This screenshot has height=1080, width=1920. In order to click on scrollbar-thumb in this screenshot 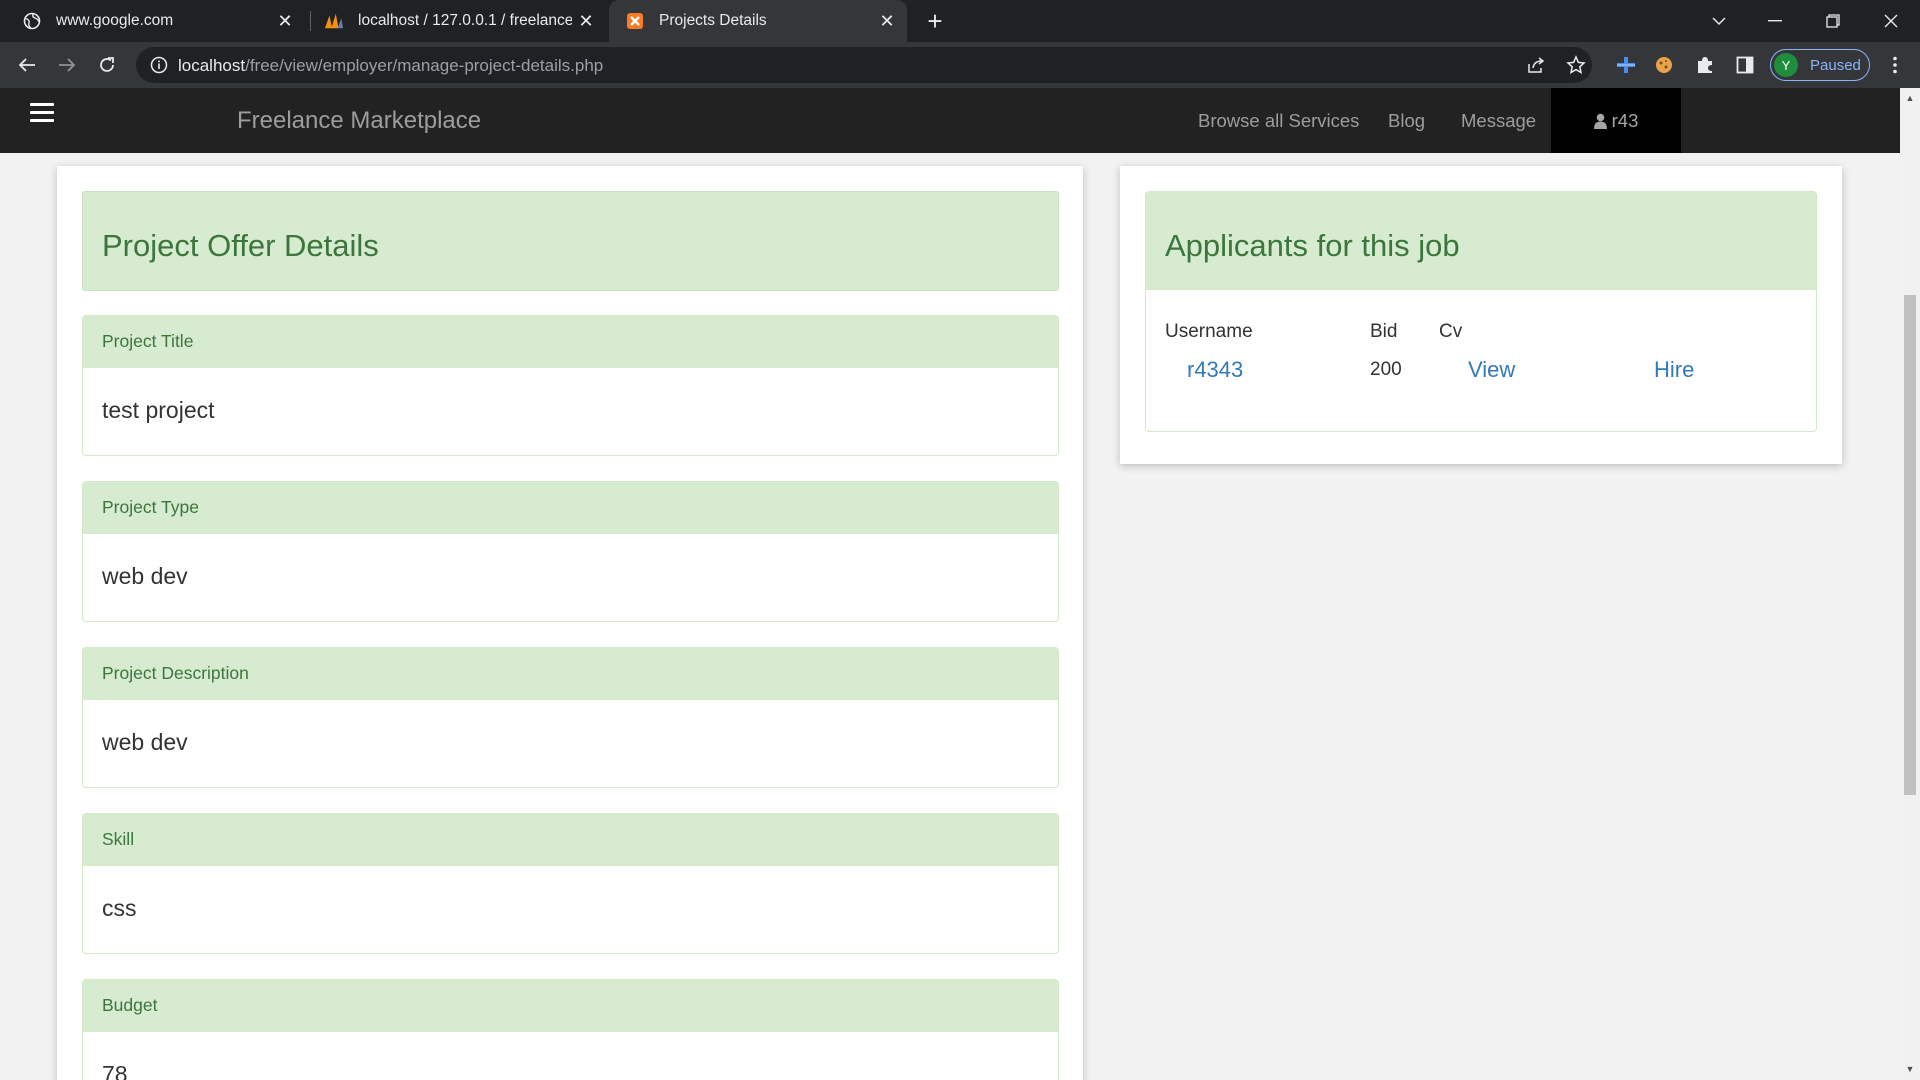, I will do `click(1910, 545)`.